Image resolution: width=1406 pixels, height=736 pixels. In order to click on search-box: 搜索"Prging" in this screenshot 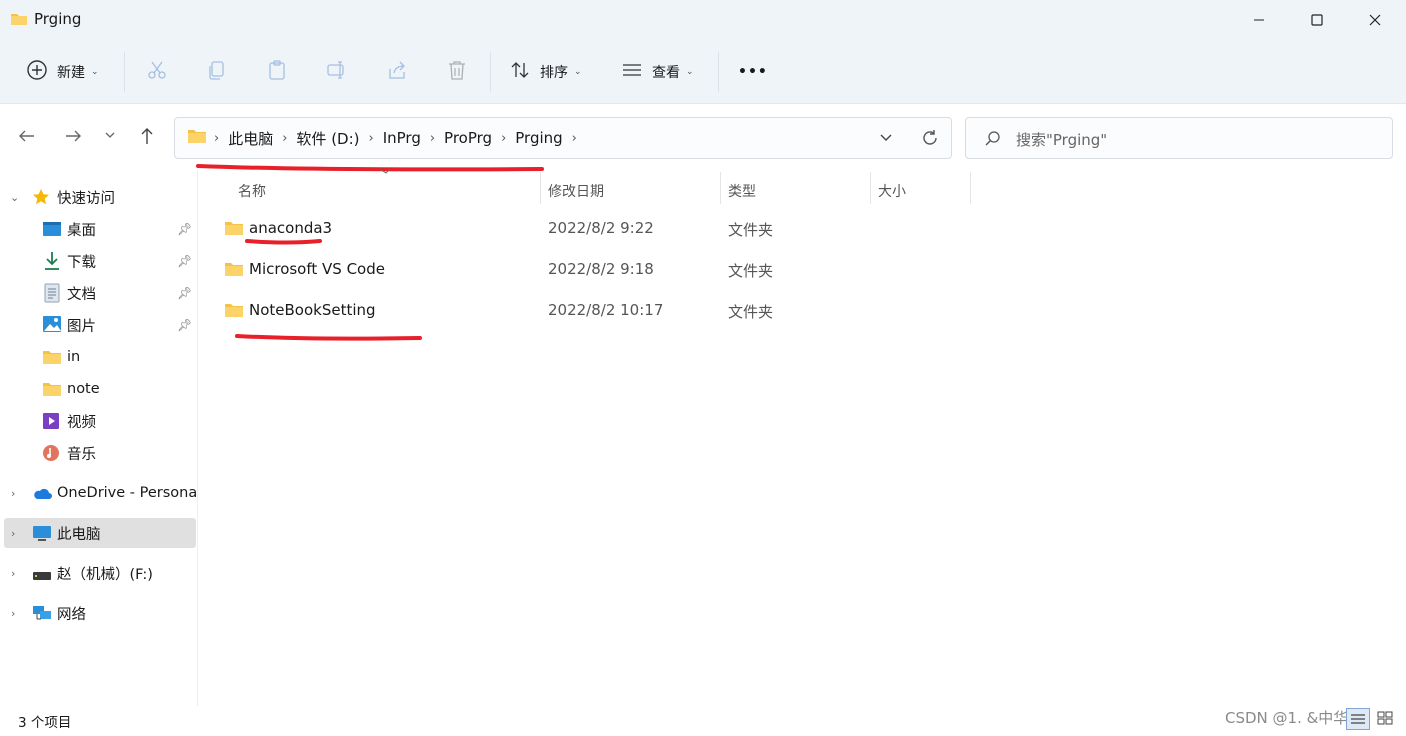, I will do `click(1179, 138)`.